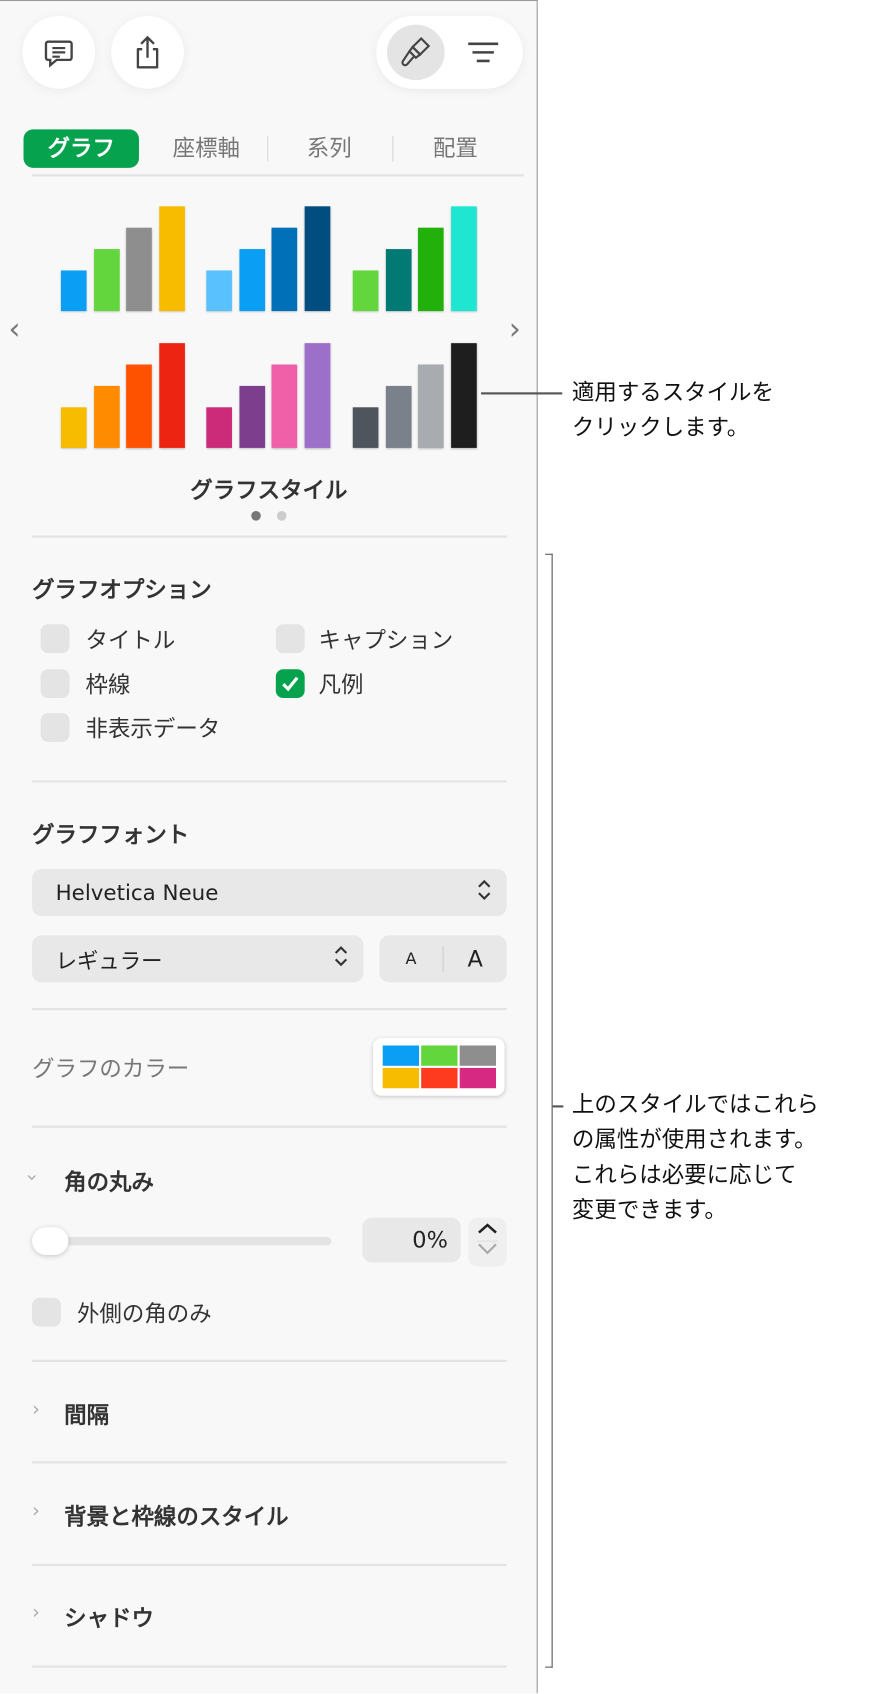 This screenshot has height=1694, width=883. What do you see at coordinates (341, 959) in the screenshot?
I see `up-down-chevron-icon` at bounding box center [341, 959].